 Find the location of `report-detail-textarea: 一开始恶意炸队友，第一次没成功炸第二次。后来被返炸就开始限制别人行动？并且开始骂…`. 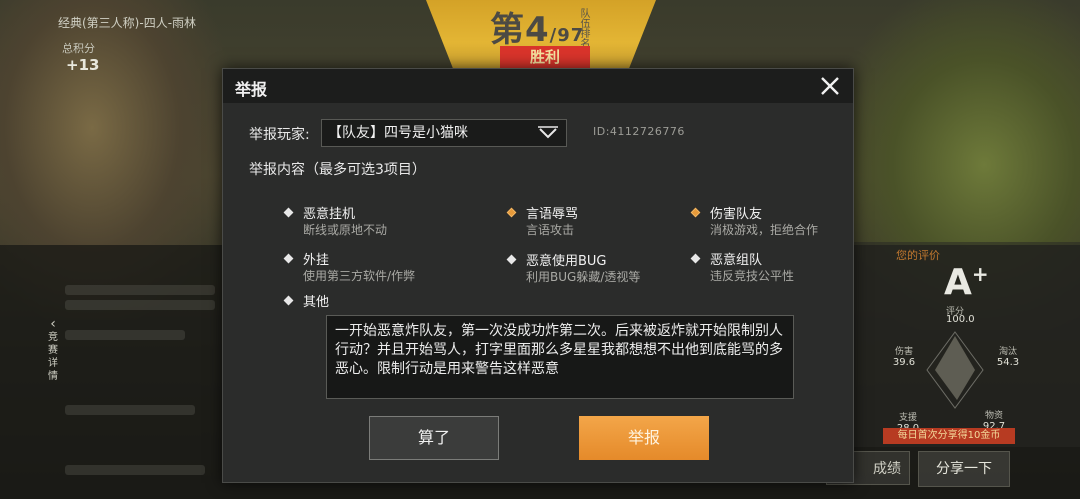

report-detail-textarea: 一开始恶意炸队友，第一次没成功炸第二次。后来被返炸就开始限制别人行动？并且开始骂… is located at coordinates (560, 357).